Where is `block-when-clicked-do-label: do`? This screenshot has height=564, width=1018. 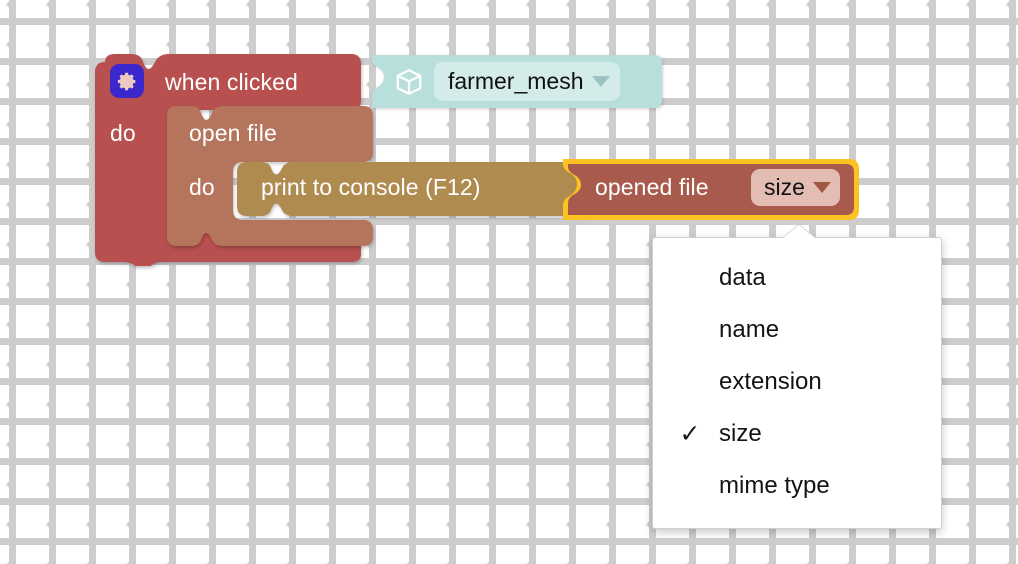 block-when-clicked-do-label: do is located at coordinates (123, 133).